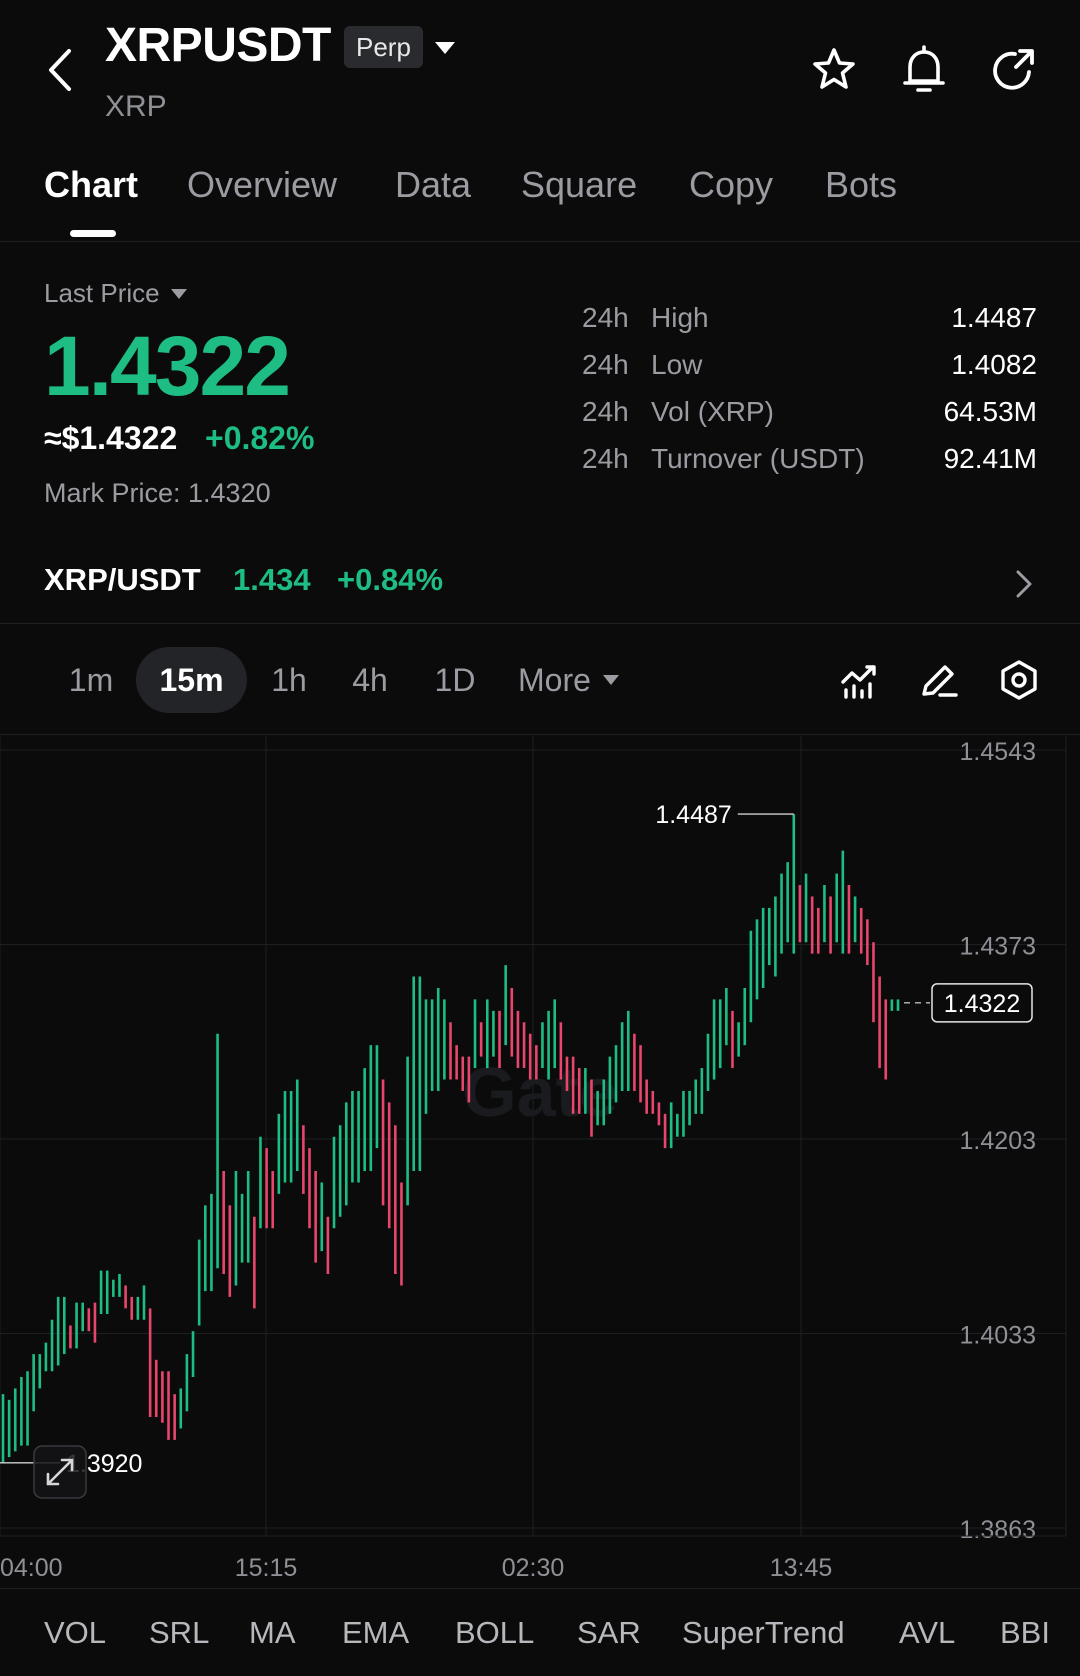 The image size is (1080, 1676). What do you see at coordinates (455, 680) in the screenshot?
I see `interval-1d: 1D` at bounding box center [455, 680].